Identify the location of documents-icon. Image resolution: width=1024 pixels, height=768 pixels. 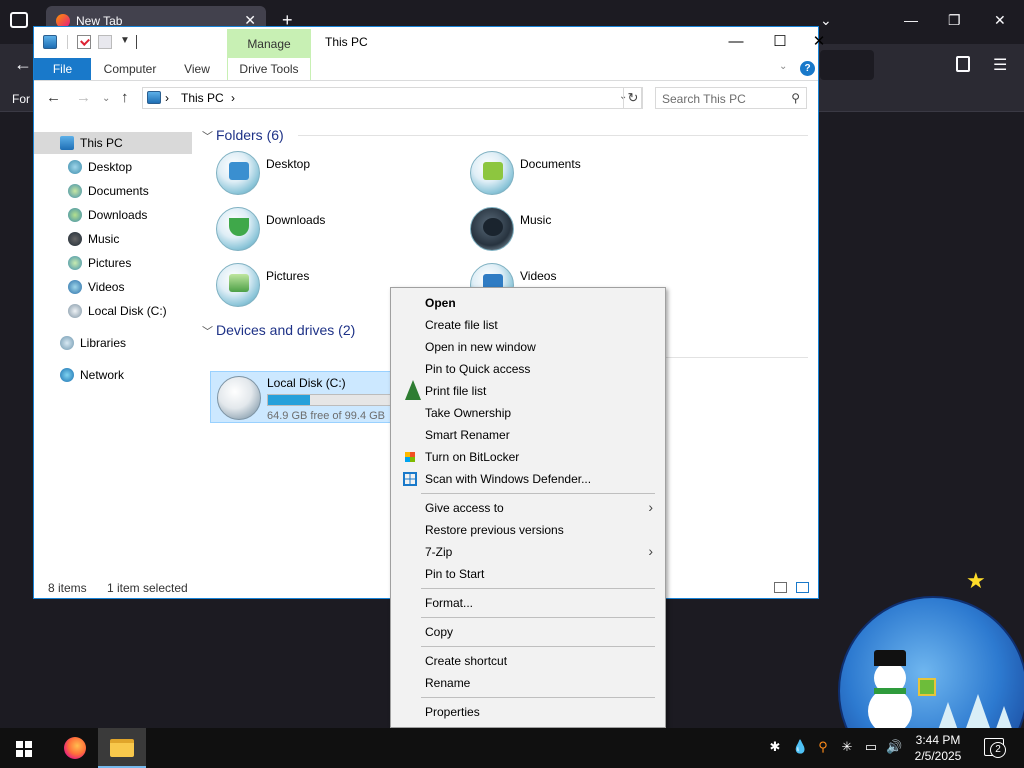
(75, 191).